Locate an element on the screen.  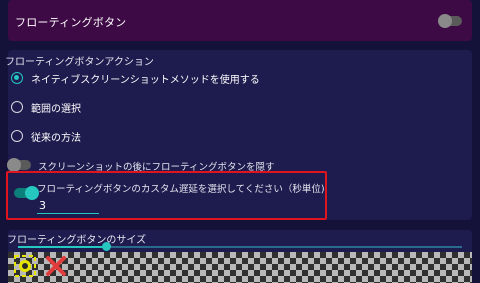
screenshot-target-icon is located at coordinates (25, 266).